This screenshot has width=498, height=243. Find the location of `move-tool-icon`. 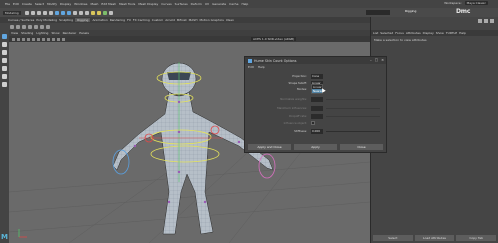

move-tool-icon is located at coordinates (4, 60).